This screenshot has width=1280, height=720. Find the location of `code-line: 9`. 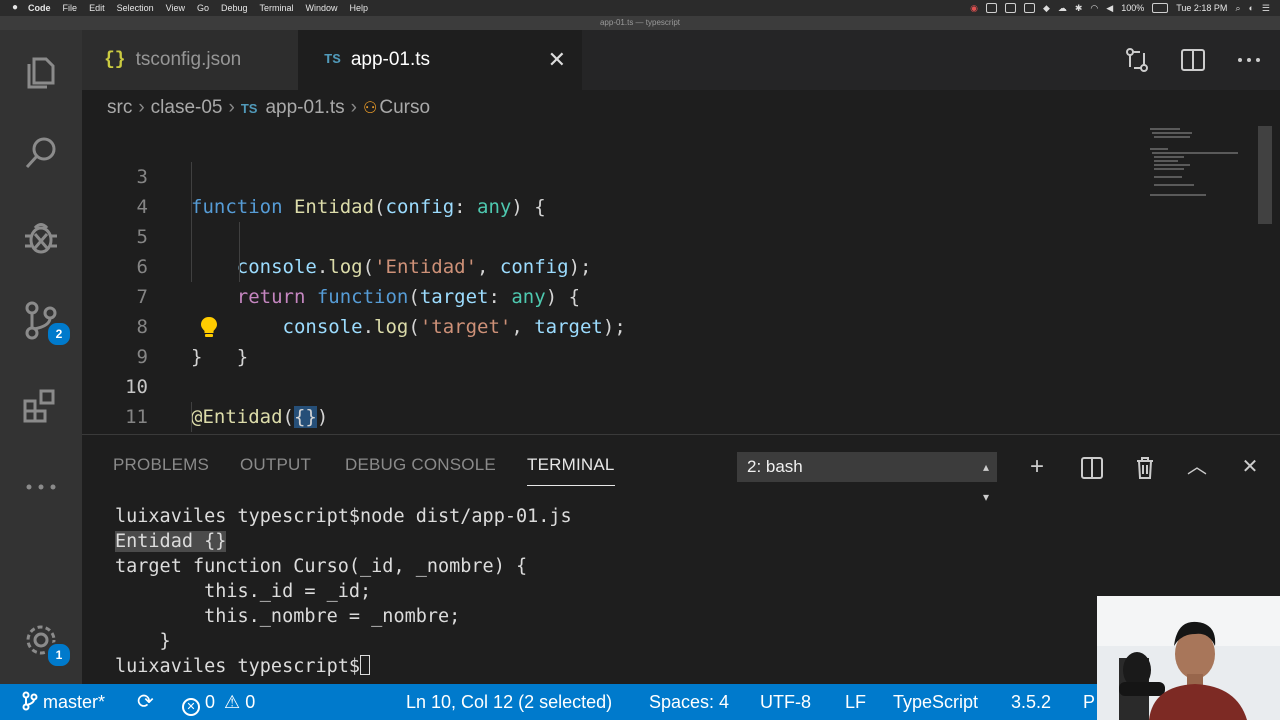

code-line: 9 is located at coordinates (612, 340).